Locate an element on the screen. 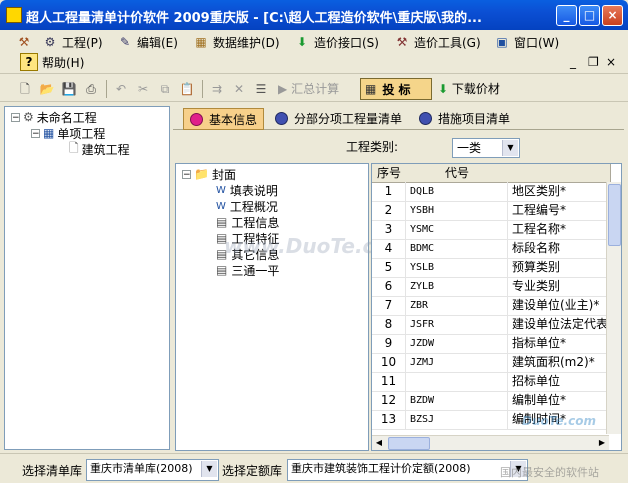  close-button: × is located at coordinates (612, 15).